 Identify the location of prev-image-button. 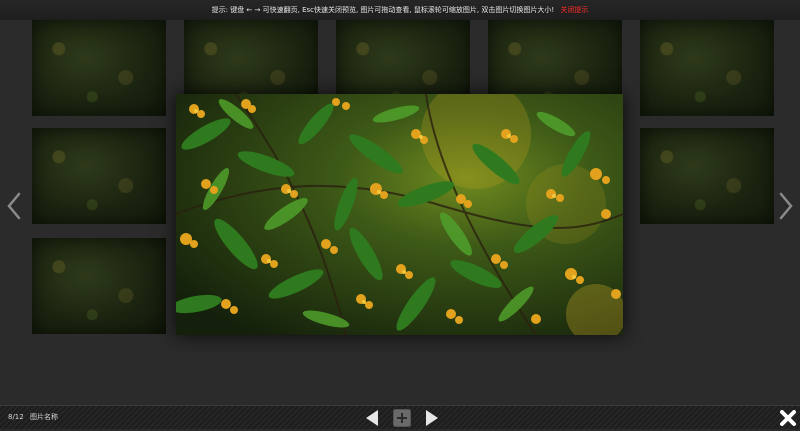
(14, 206).